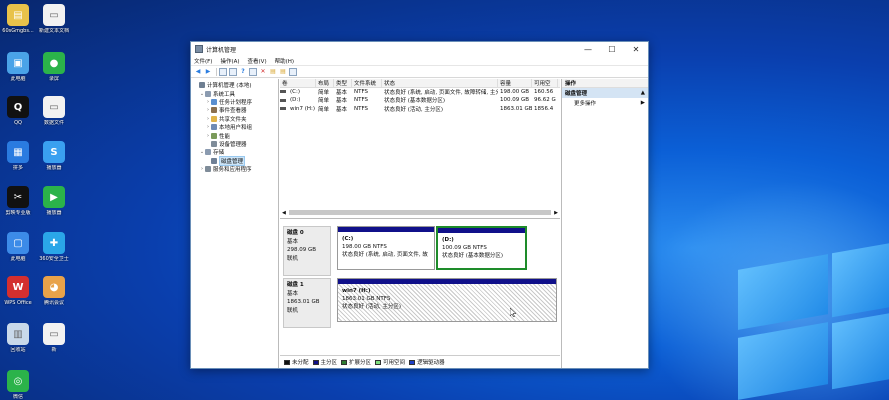 Image resolution: width=889 pixels, height=400 pixels. I want to click on desktop-icon-label: 新建文本文档, so click(53, 31).